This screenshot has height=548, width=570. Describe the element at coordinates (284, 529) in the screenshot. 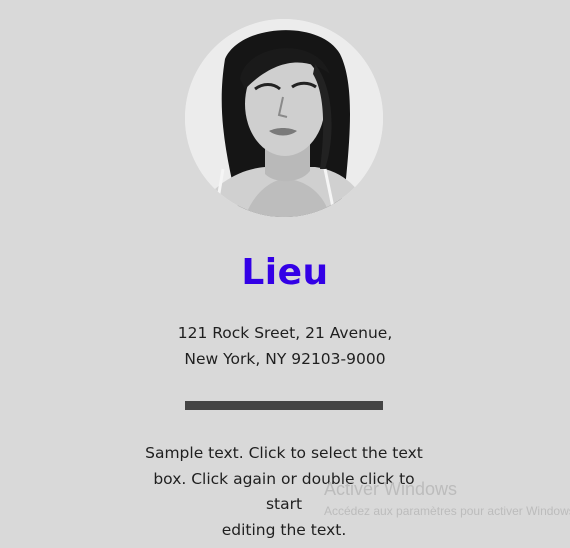

I see `sample-text-line-3: editing the text.` at that location.